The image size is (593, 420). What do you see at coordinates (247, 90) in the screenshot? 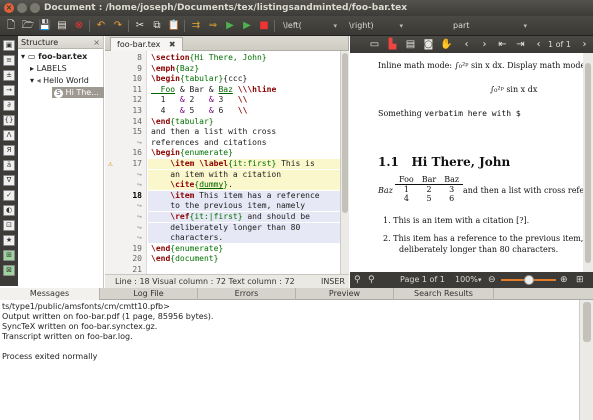
I see `code-line: Foo & Bar & Baz \\\hline` at bounding box center [247, 90].